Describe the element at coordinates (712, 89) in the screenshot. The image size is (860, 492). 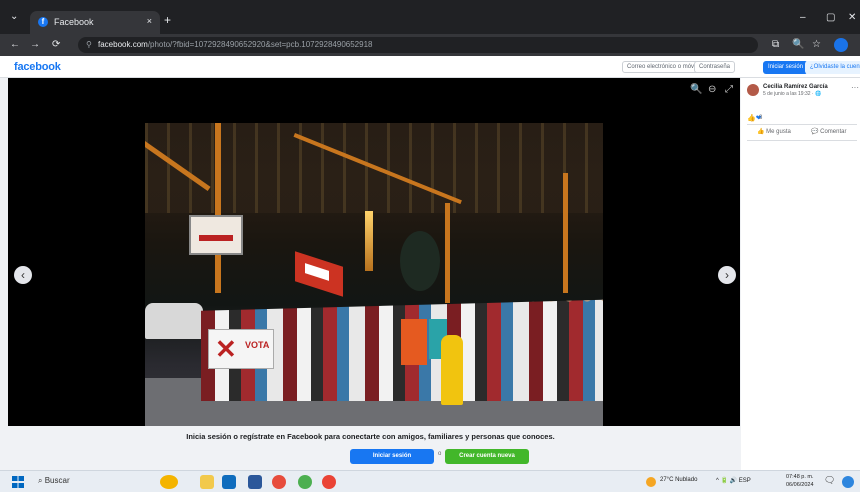
I see `zoom-out-icon: ⊖` at that location.